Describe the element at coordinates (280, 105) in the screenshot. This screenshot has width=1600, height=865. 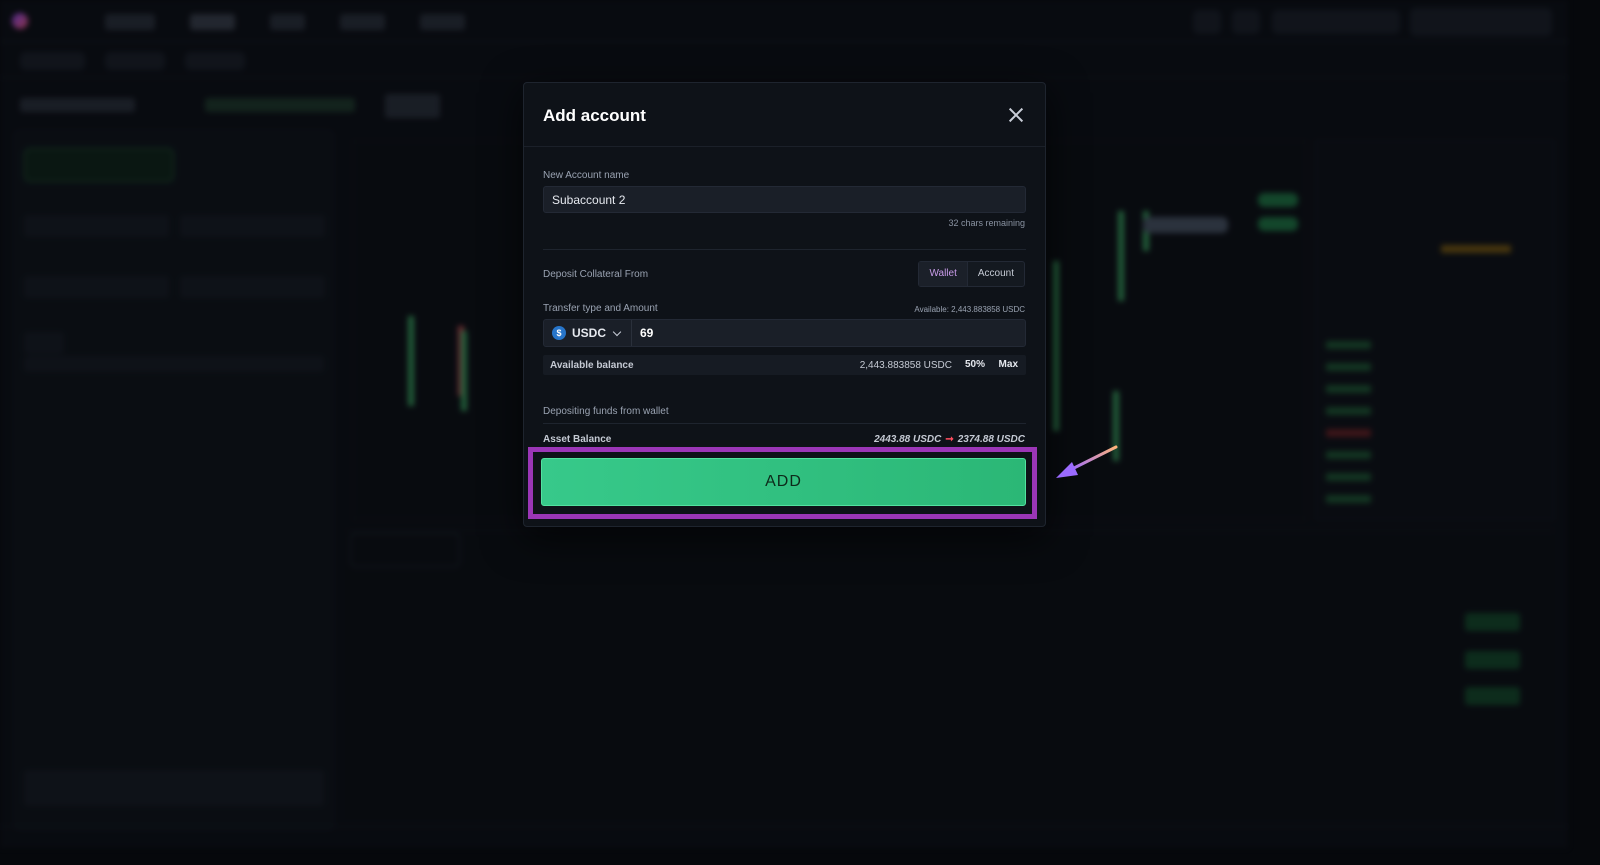
I see `bg-price` at that location.